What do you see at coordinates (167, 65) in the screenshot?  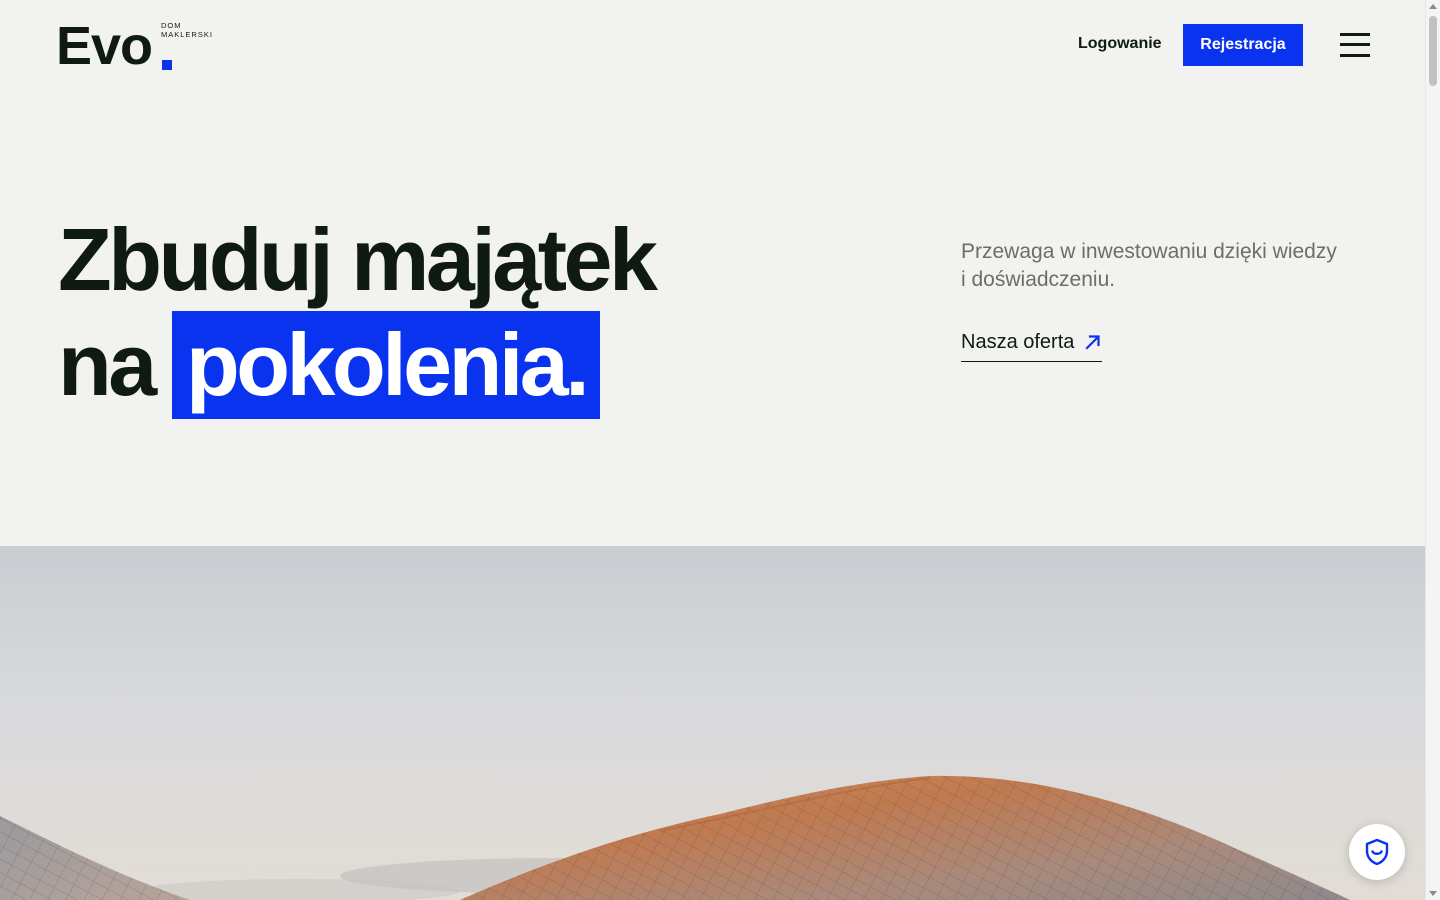 I see `logo-dot` at bounding box center [167, 65].